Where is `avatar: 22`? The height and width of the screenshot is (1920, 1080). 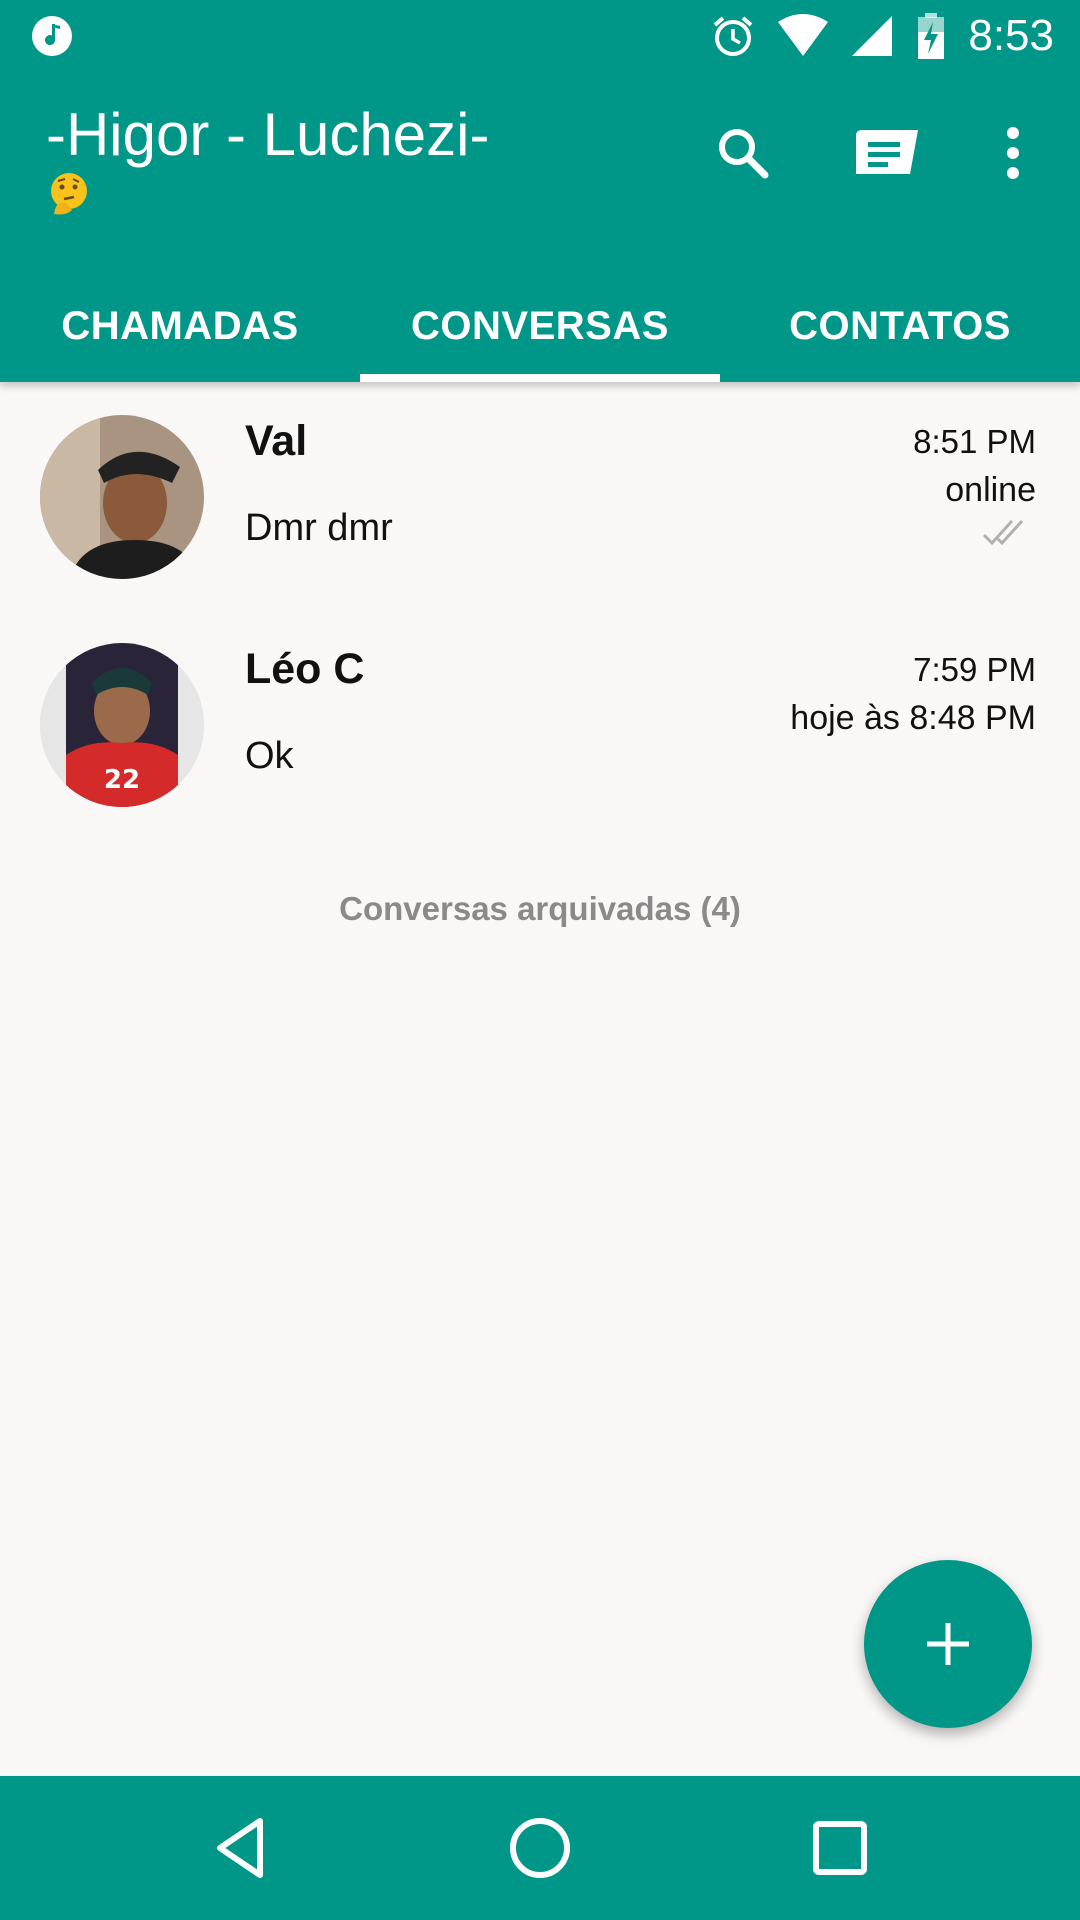
avatar: 22 is located at coordinates (122, 725).